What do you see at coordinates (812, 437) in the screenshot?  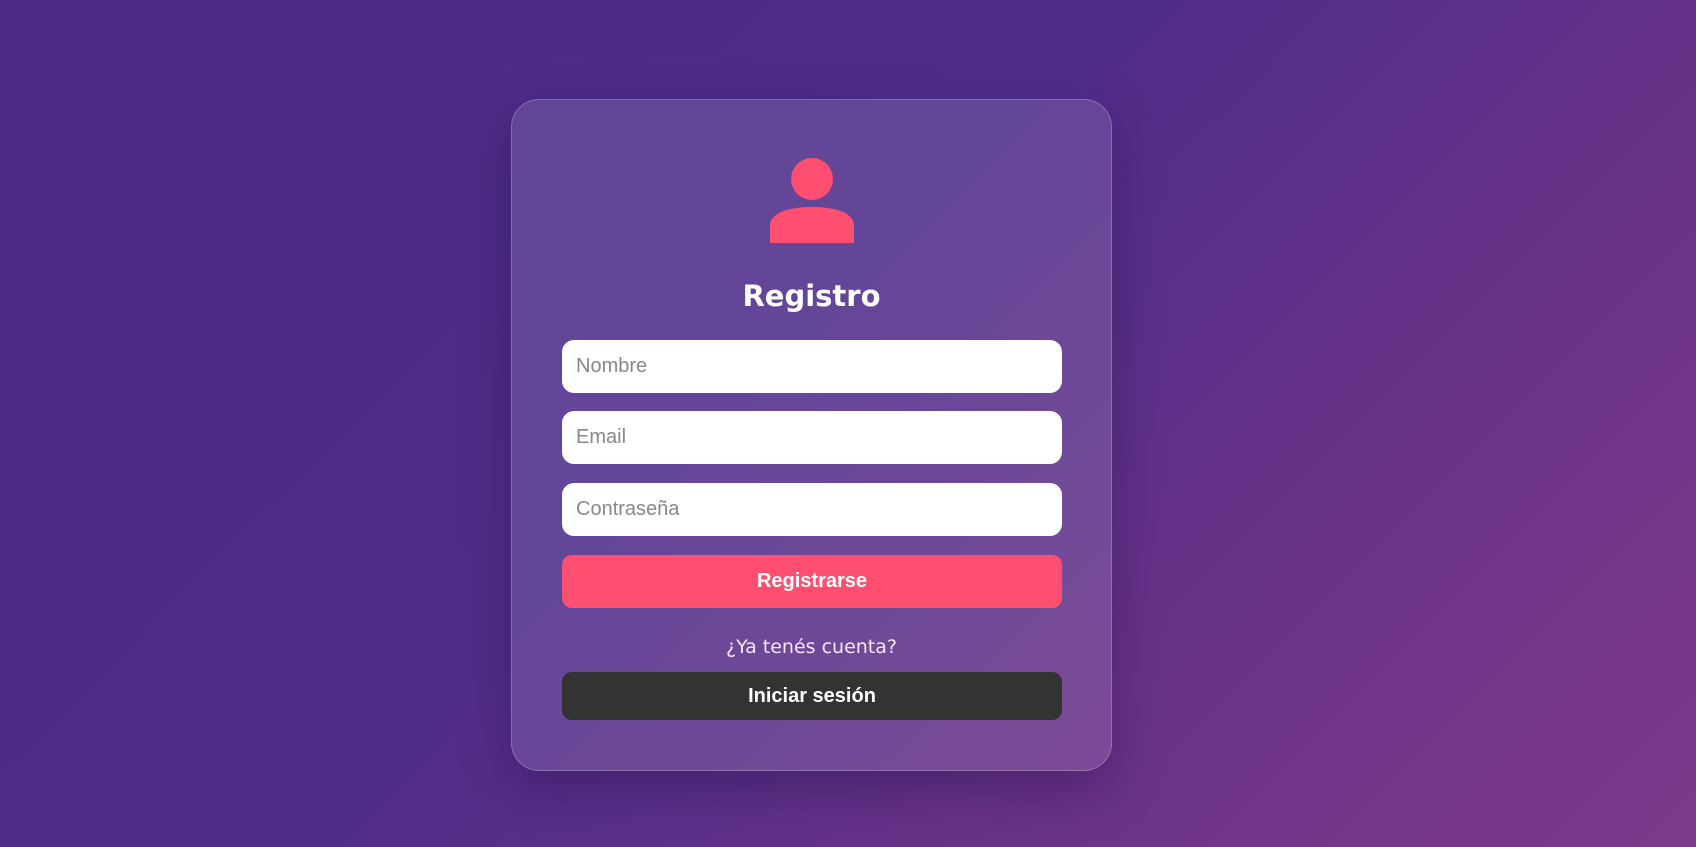 I see `email-input` at bounding box center [812, 437].